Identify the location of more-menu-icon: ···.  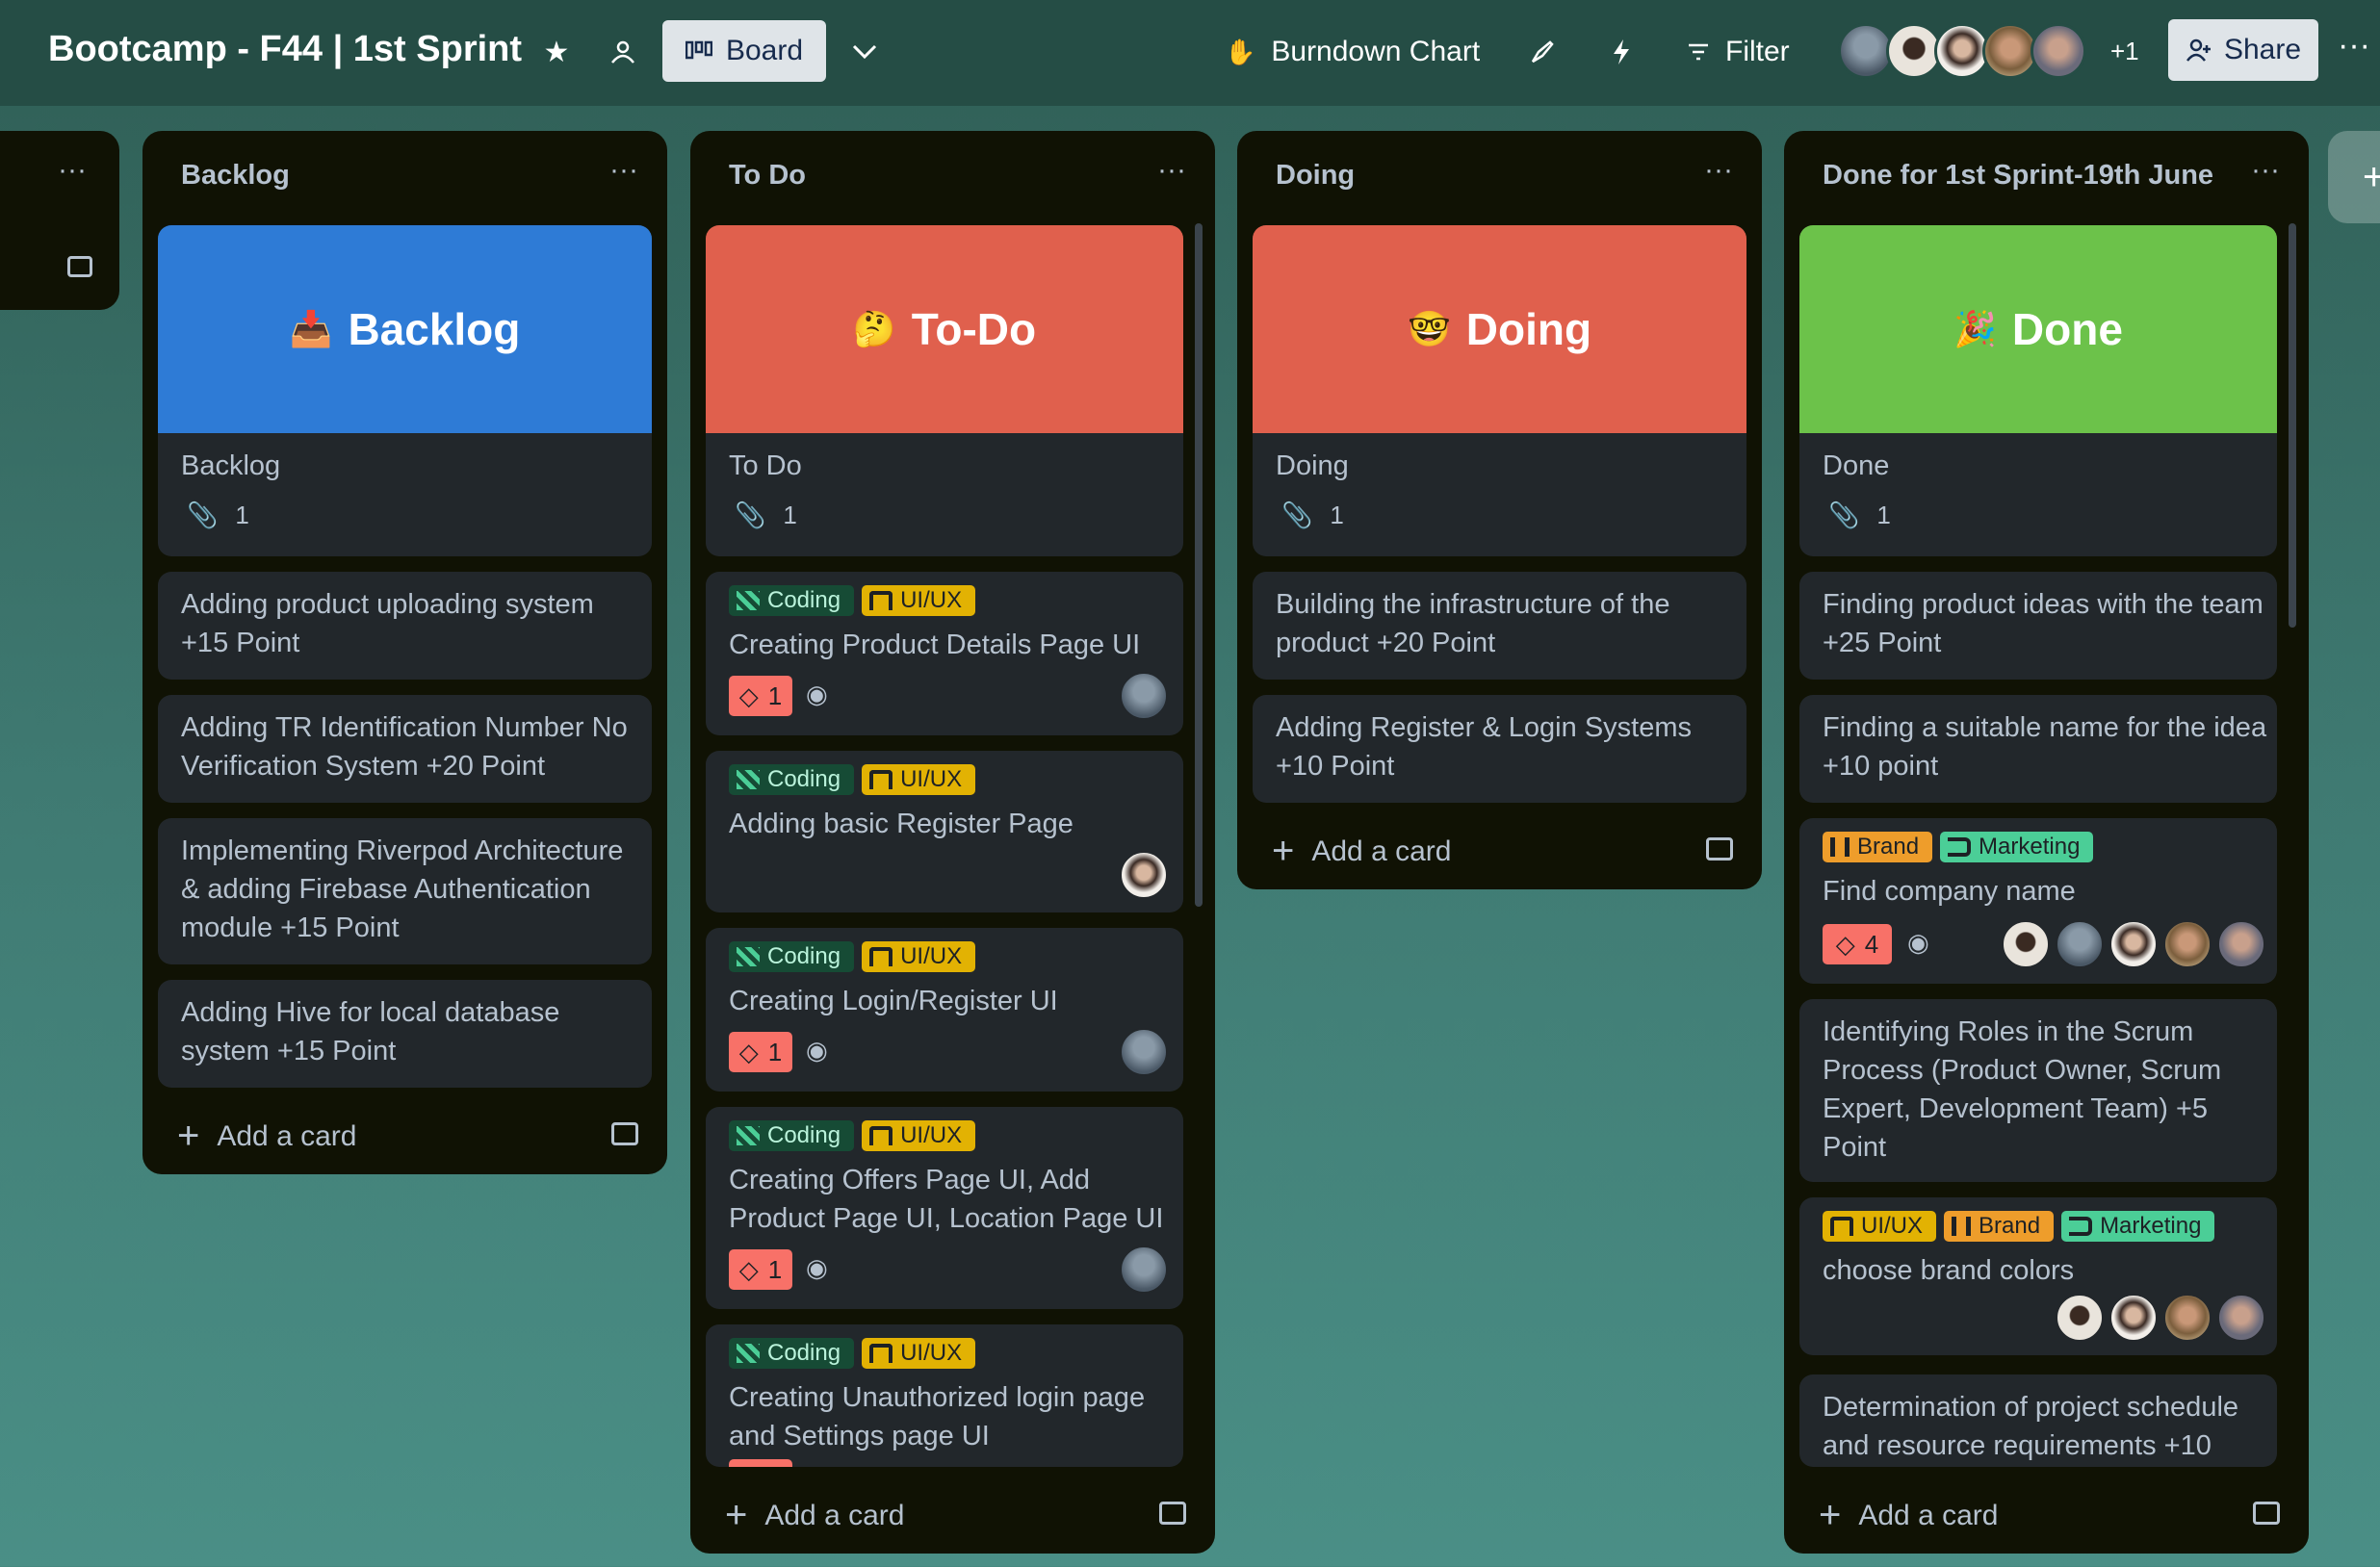
(2354, 45).